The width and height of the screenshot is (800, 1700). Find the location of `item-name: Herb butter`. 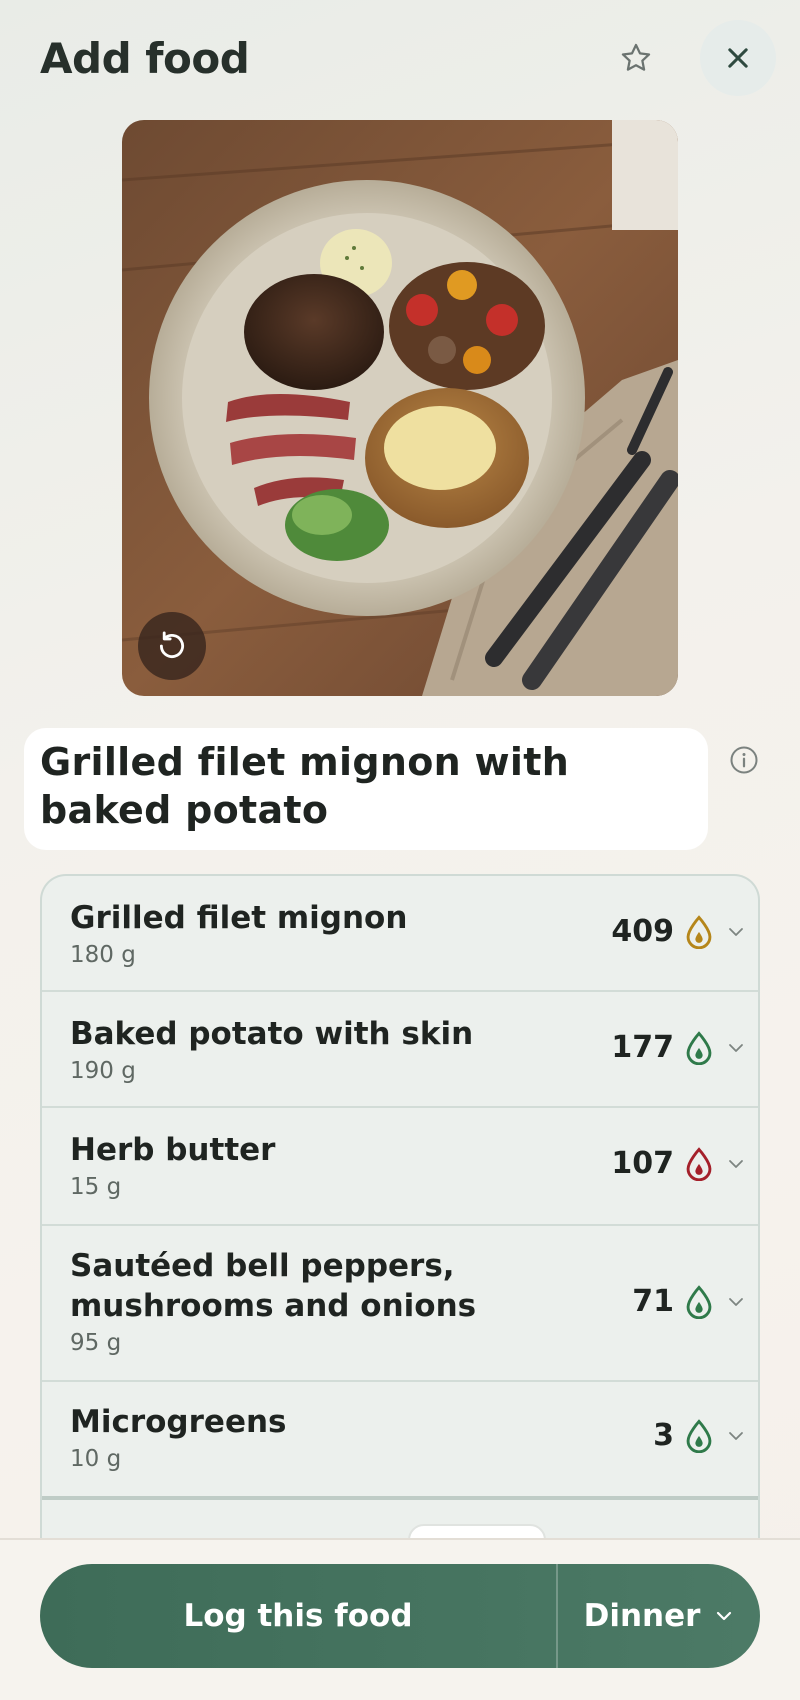

item-name: Herb butter is located at coordinates (173, 1150).